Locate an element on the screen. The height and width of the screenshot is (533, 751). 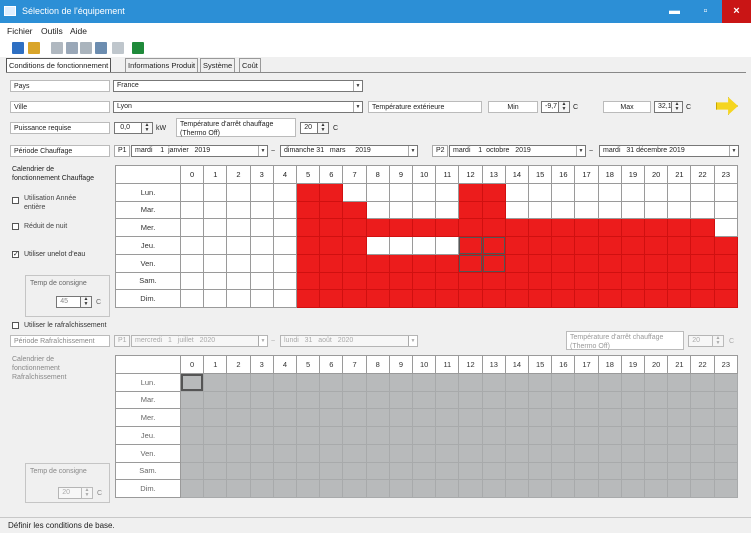
hour-header: 12 is located at coordinates (470, 174).